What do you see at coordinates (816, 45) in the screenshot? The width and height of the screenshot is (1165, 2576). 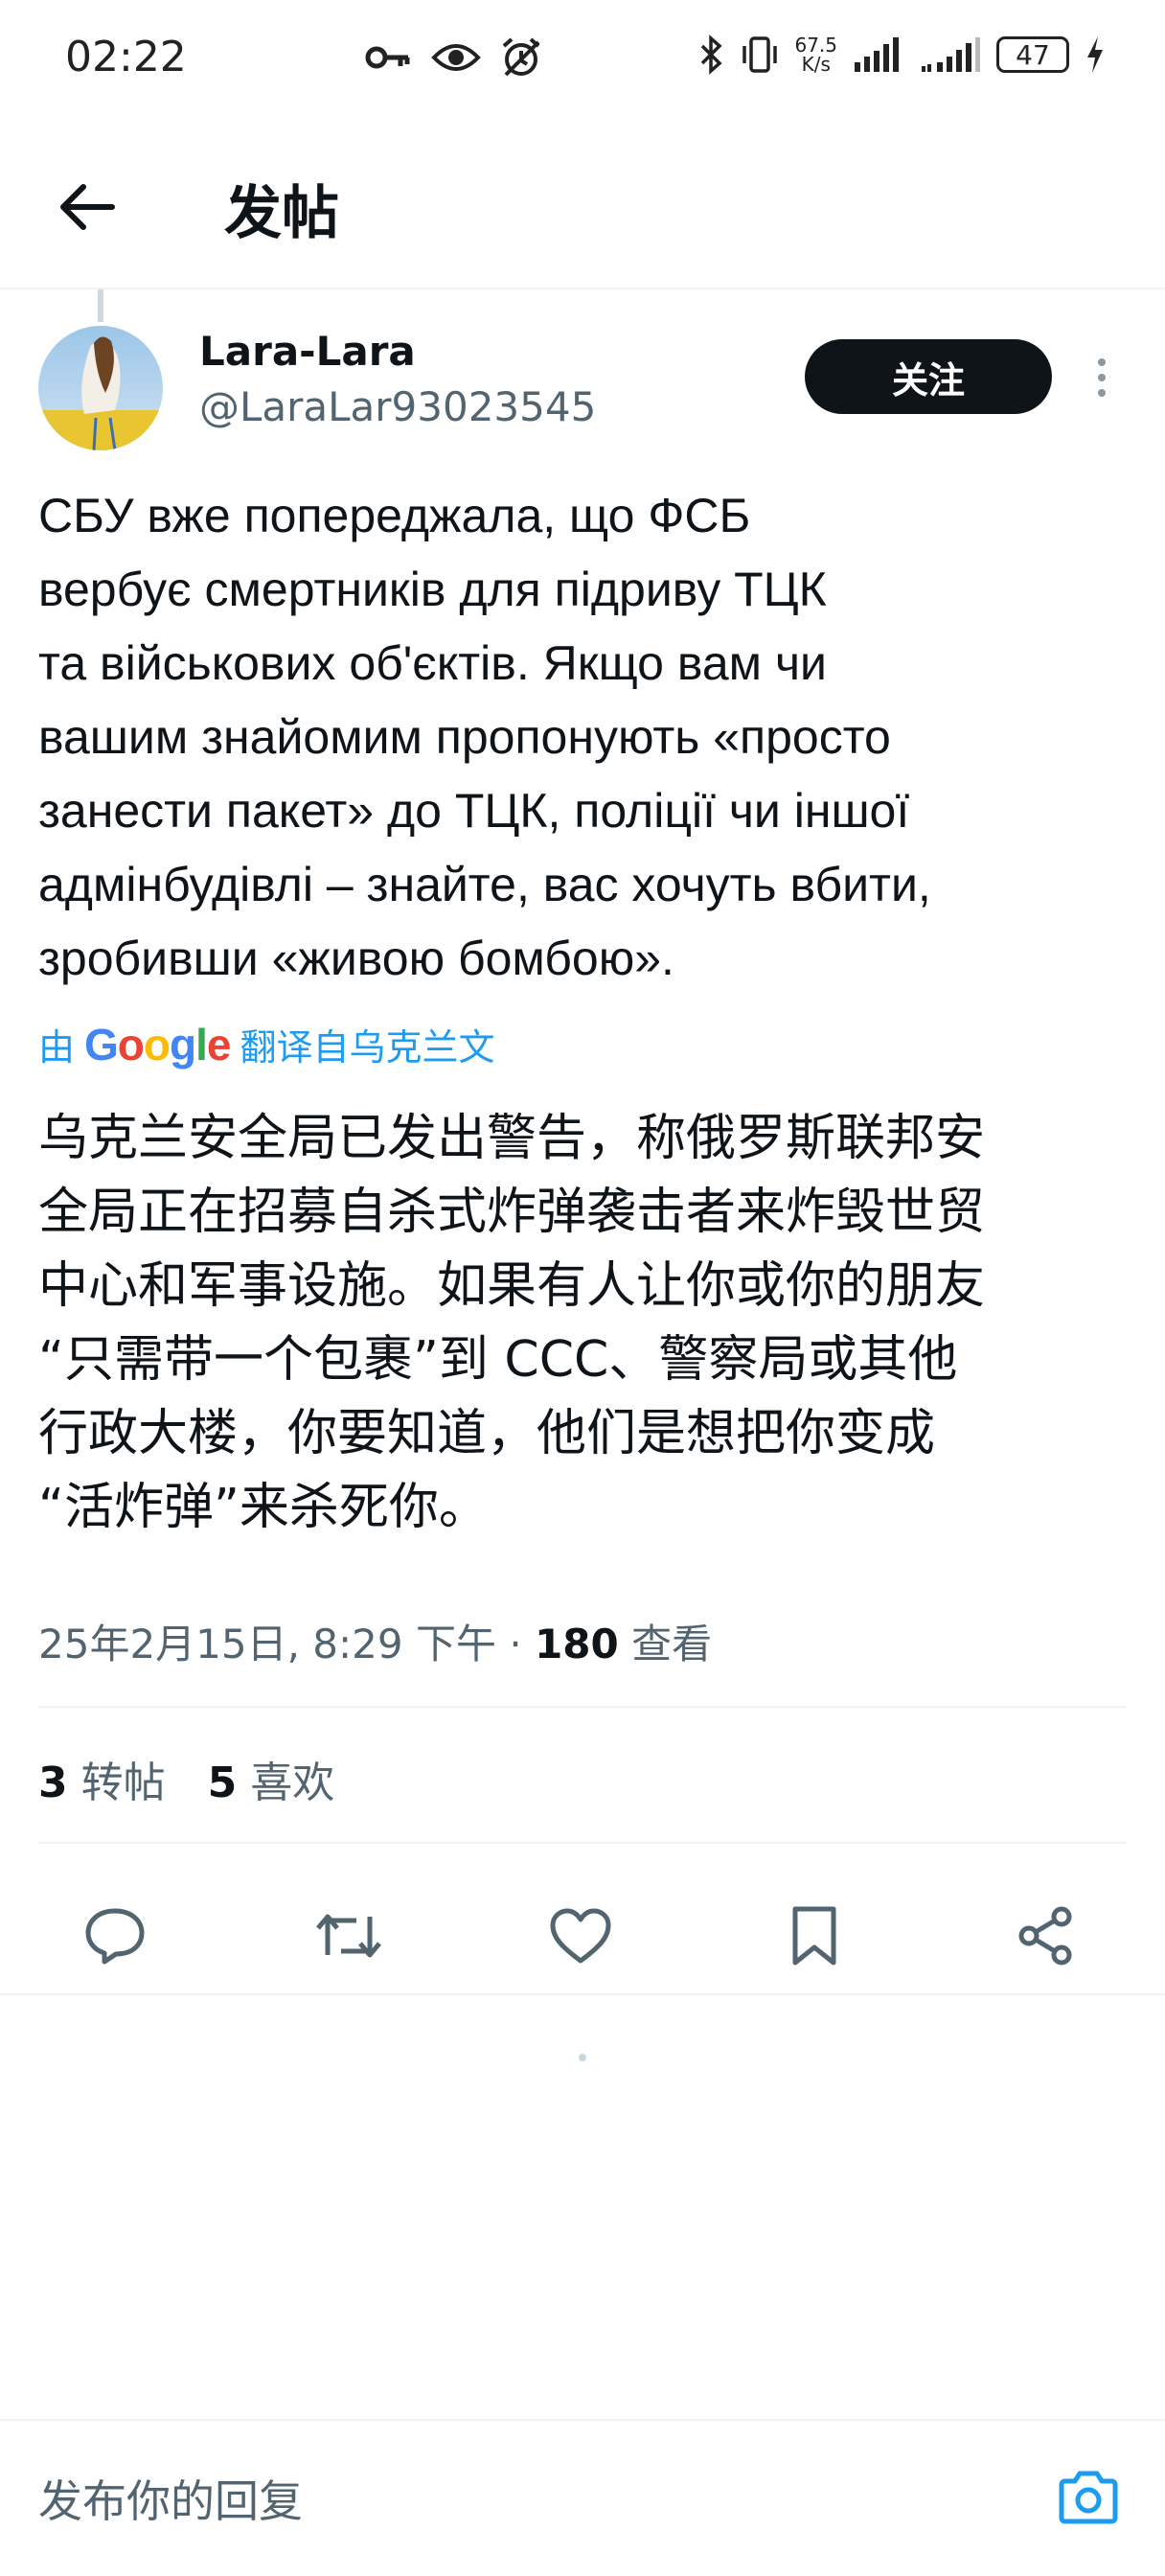 I see `net-speed-value: 67.5` at bounding box center [816, 45].